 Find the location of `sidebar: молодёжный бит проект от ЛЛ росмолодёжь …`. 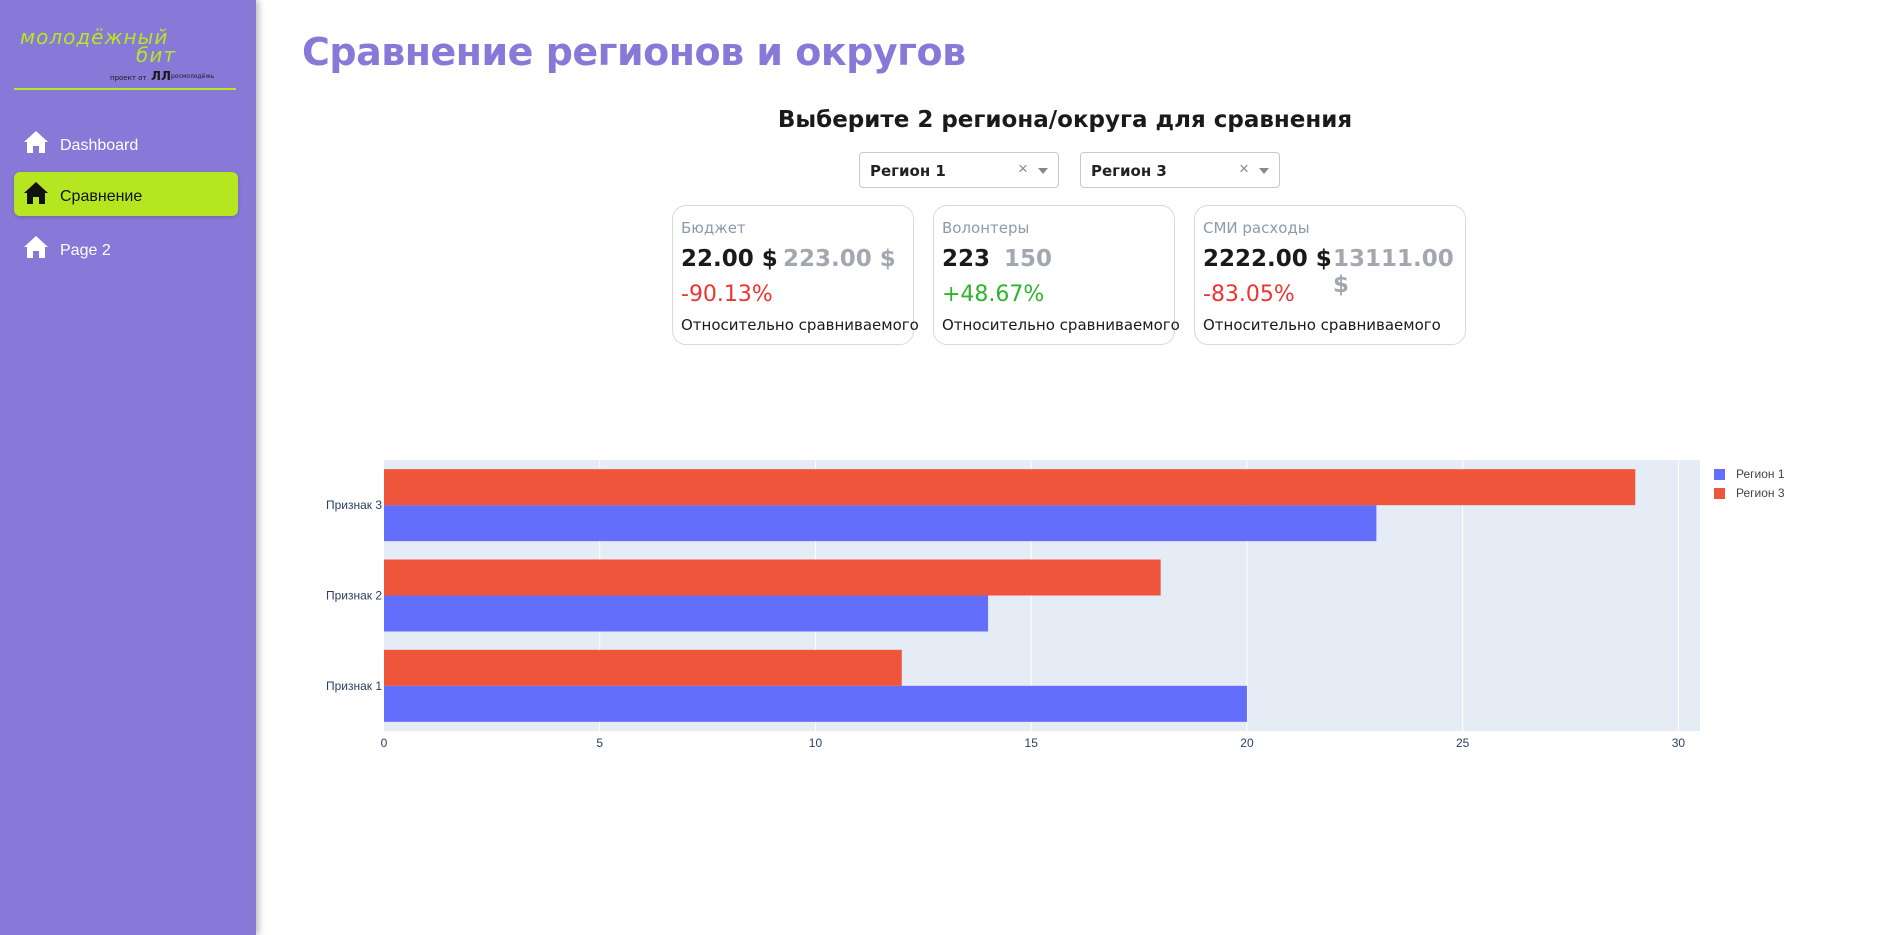

sidebar: молодёжный бит проект от ЛЛ росмолодёжь … is located at coordinates (128, 467).